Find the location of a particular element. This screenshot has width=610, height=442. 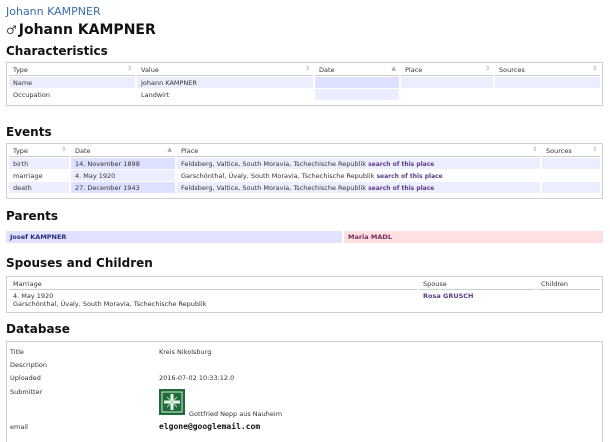

table-row: Occupation Landwirt is located at coordinates (304, 94).